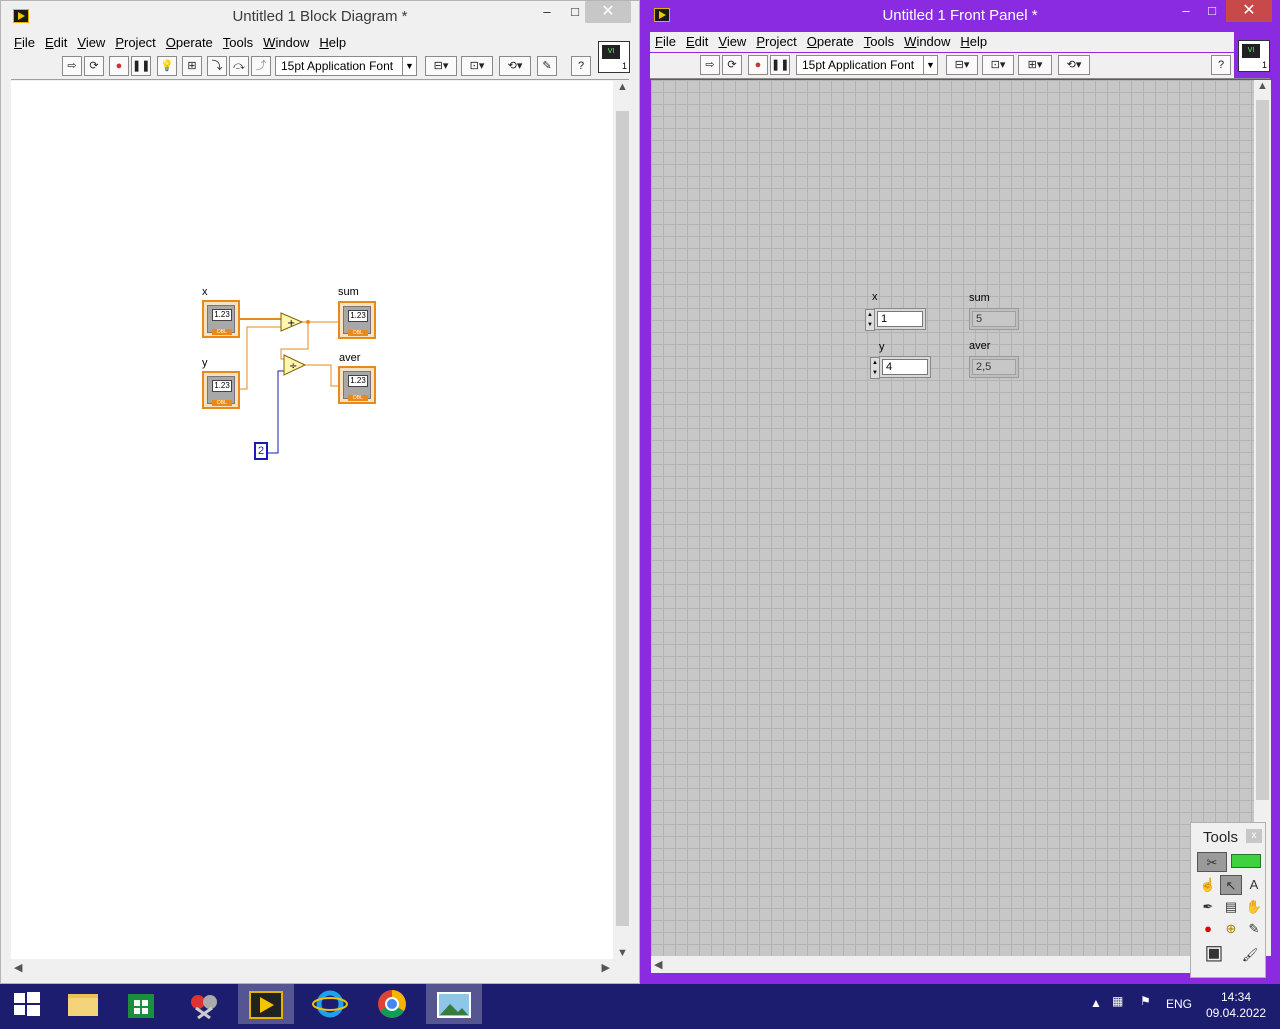 The image size is (1280, 1029). I want to click on show-hidden-icons-icon: ▲, so click(1096, 1003).